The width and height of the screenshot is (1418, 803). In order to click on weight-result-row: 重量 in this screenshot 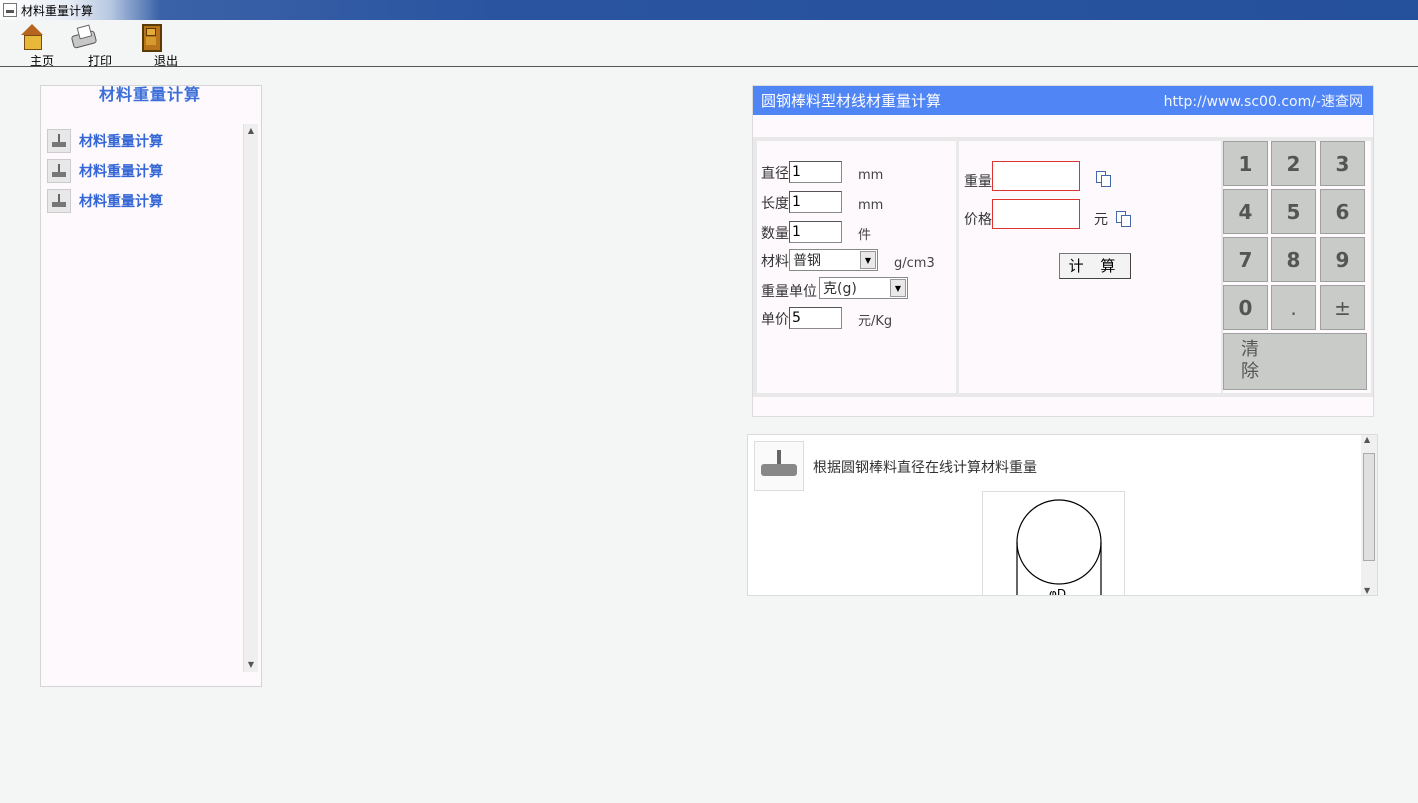, I will do `click(1037, 176)`.